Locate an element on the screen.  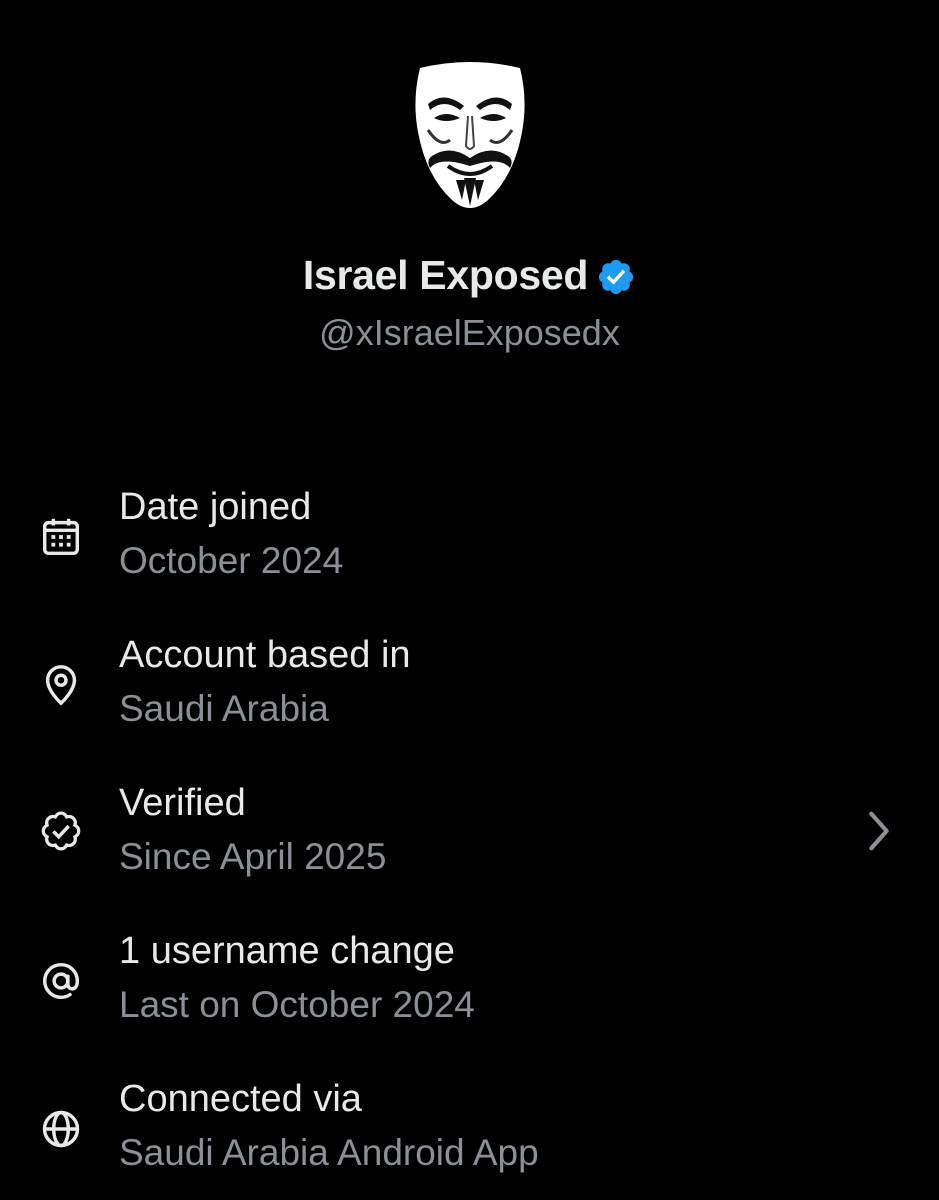
row-title: 1 username change is located at coordinates (287, 951).